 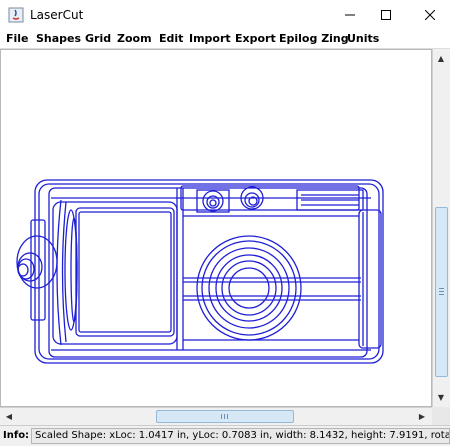 I want to click on menu-shapes: Shapes, so click(x=58, y=38).